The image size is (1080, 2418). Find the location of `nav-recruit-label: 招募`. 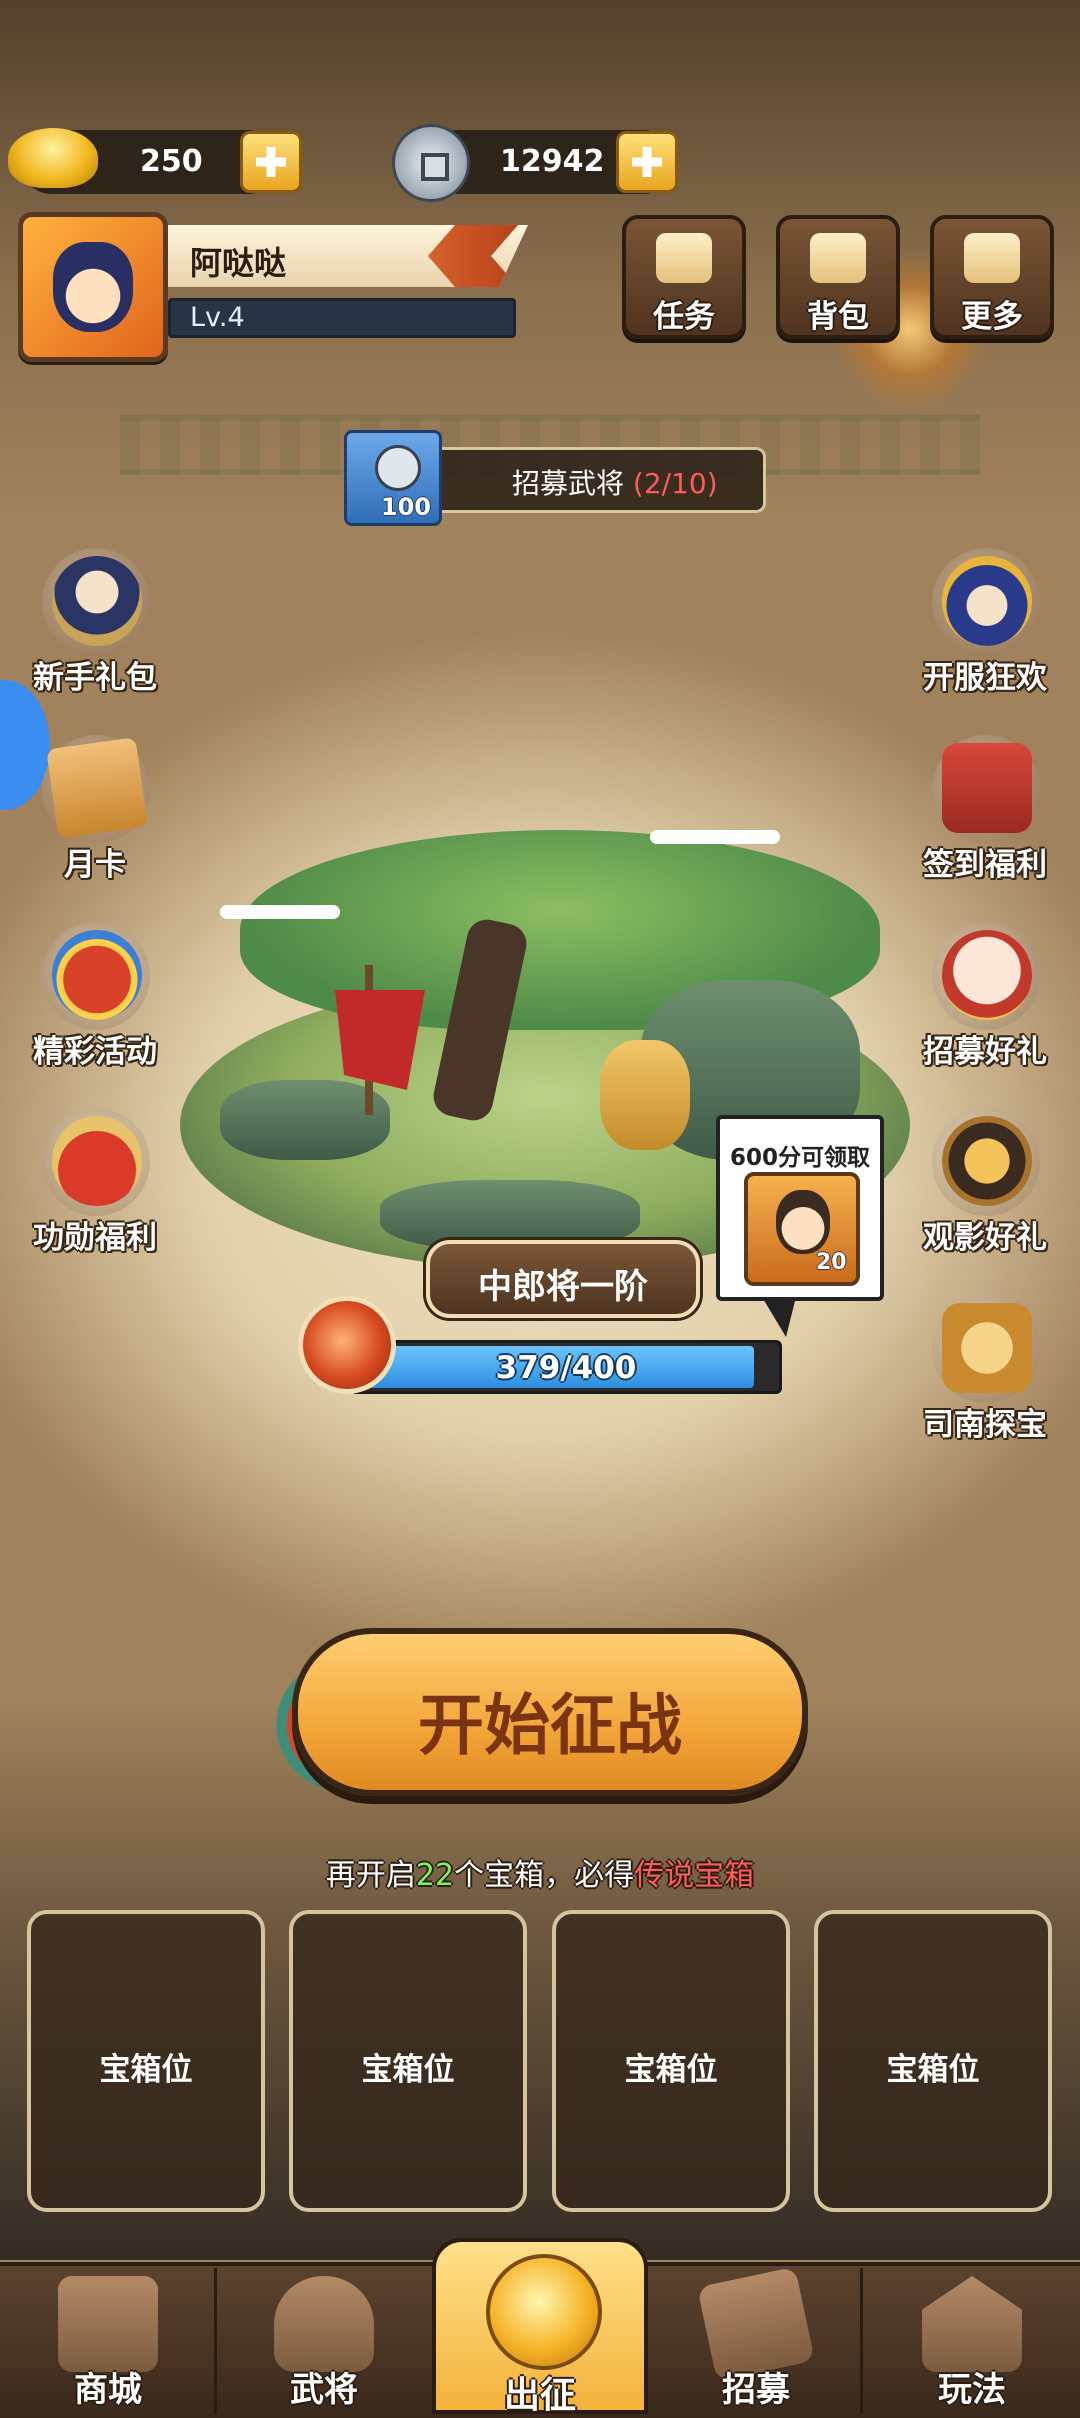

nav-recruit-label: 招募 is located at coordinates (756, 2390).